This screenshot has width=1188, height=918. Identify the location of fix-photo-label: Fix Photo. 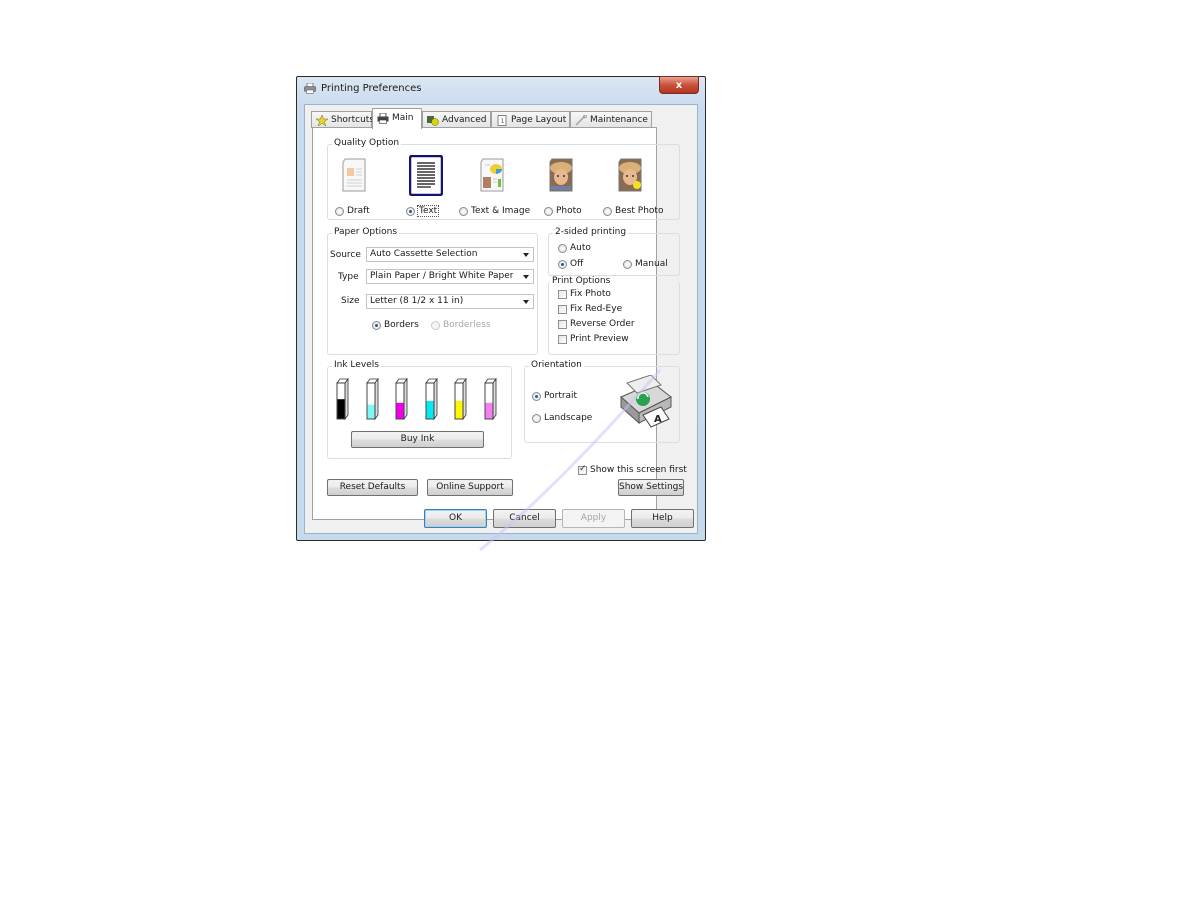
(590, 294).